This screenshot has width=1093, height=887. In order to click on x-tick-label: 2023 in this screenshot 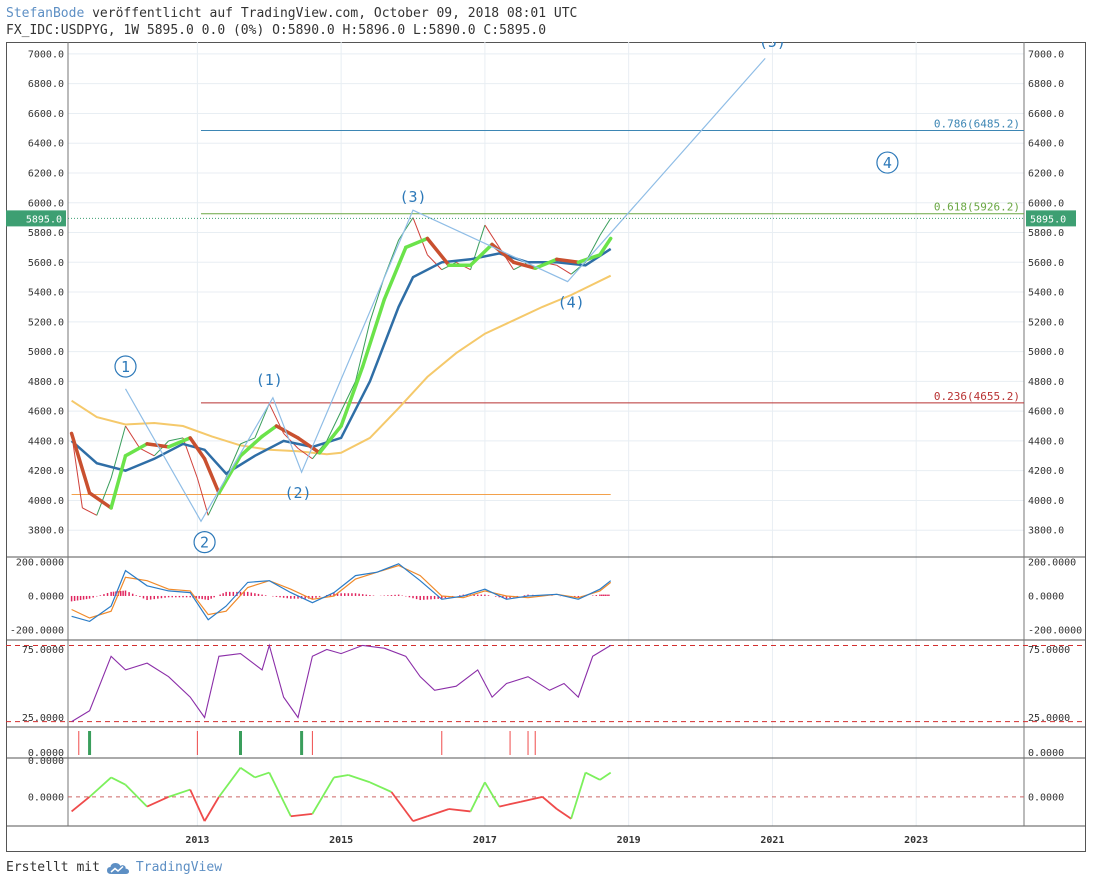, I will do `click(916, 840)`.